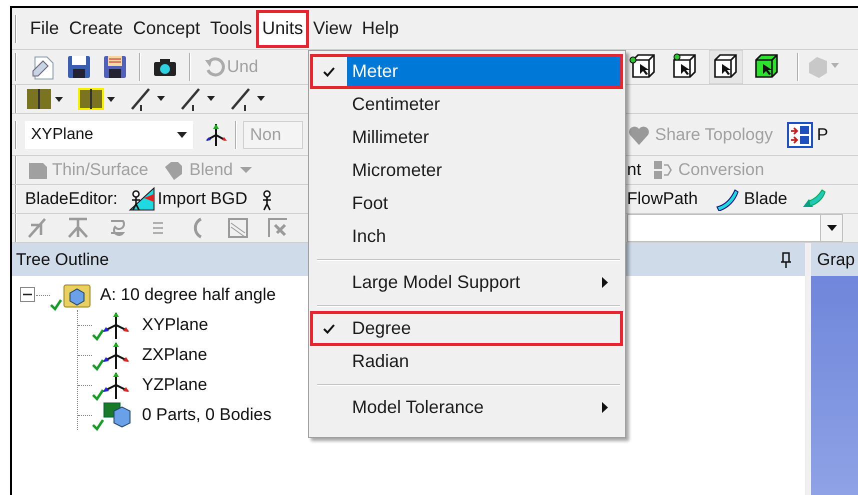 The height and width of the screenshot is (495, 858). What do you see at coordinates (726, 67) in the screenshot?
I see `face-select-icon` at bounding box center [726, 67].